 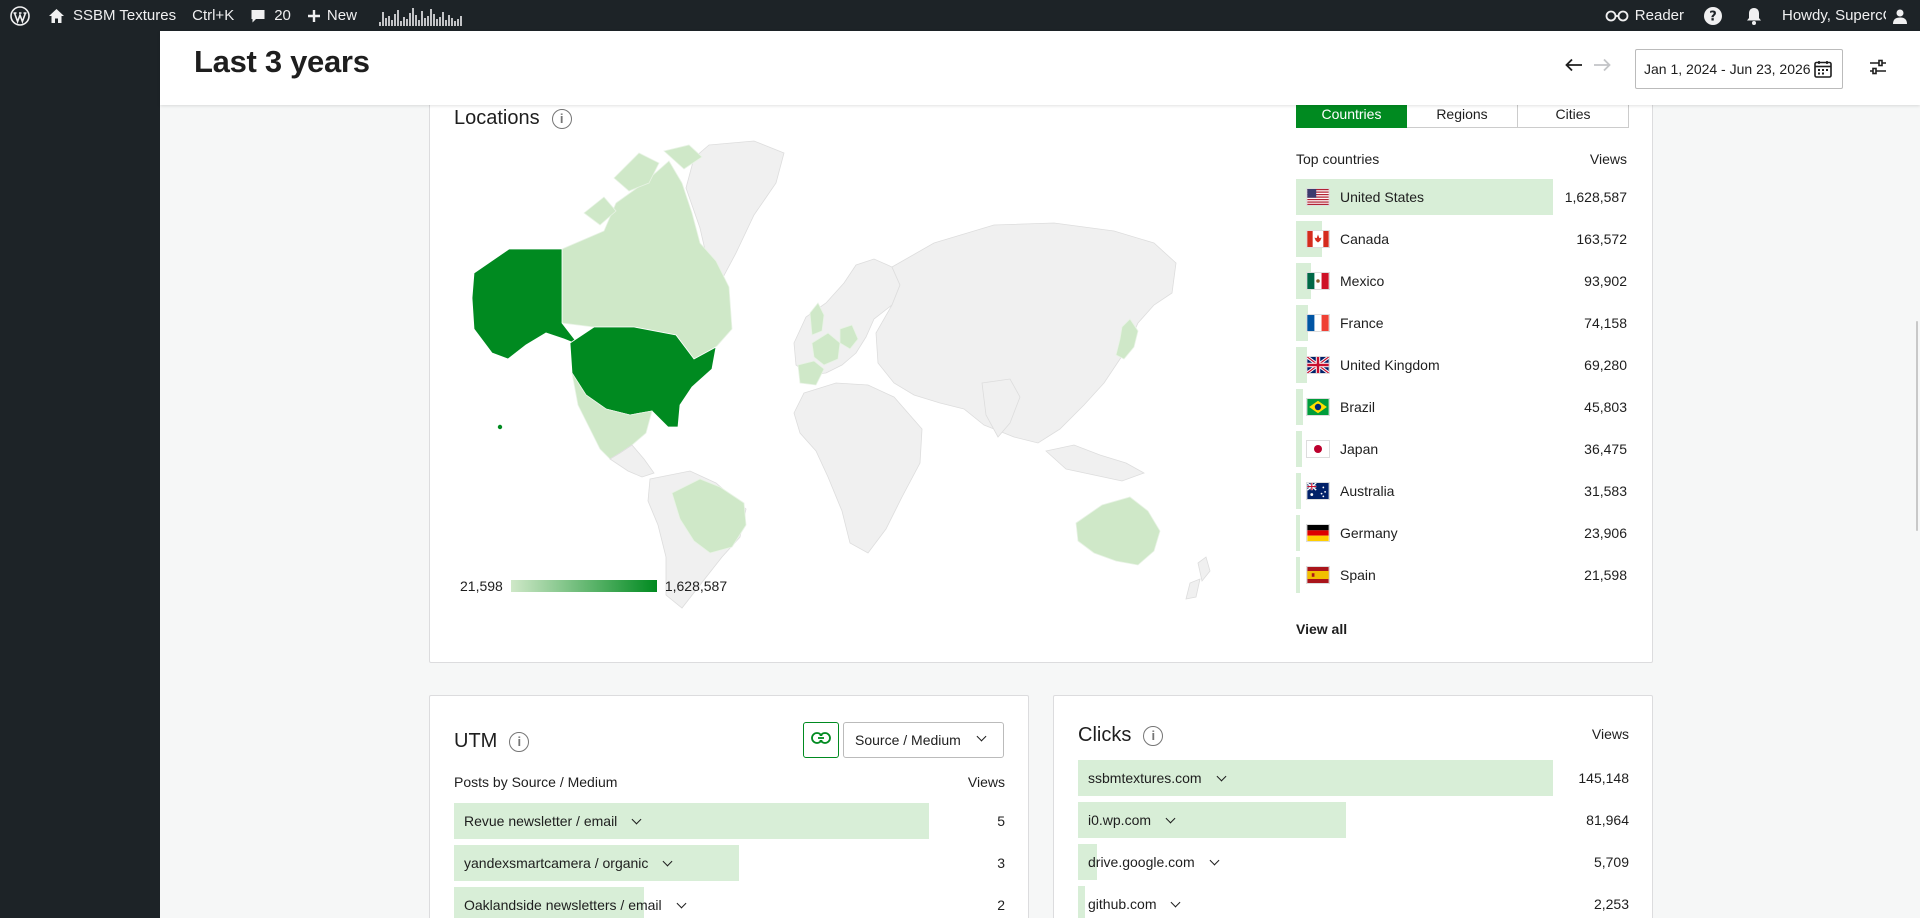 What do you see at coordinates (696, 586) in the screenshot?
I see `legend-max: 1,628,587` at bounding box center [696, 586].